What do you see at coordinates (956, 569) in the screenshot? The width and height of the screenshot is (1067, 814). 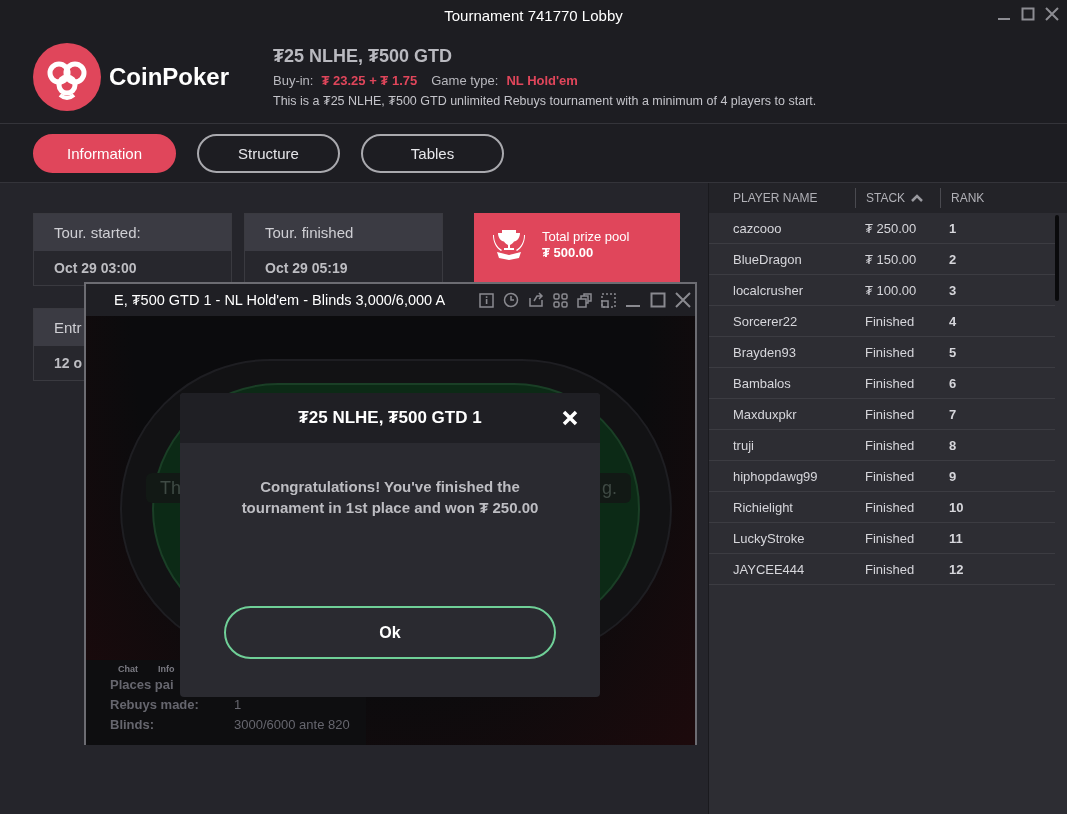 I see `table-cell-text: 12` at bounding box center [956, 569].